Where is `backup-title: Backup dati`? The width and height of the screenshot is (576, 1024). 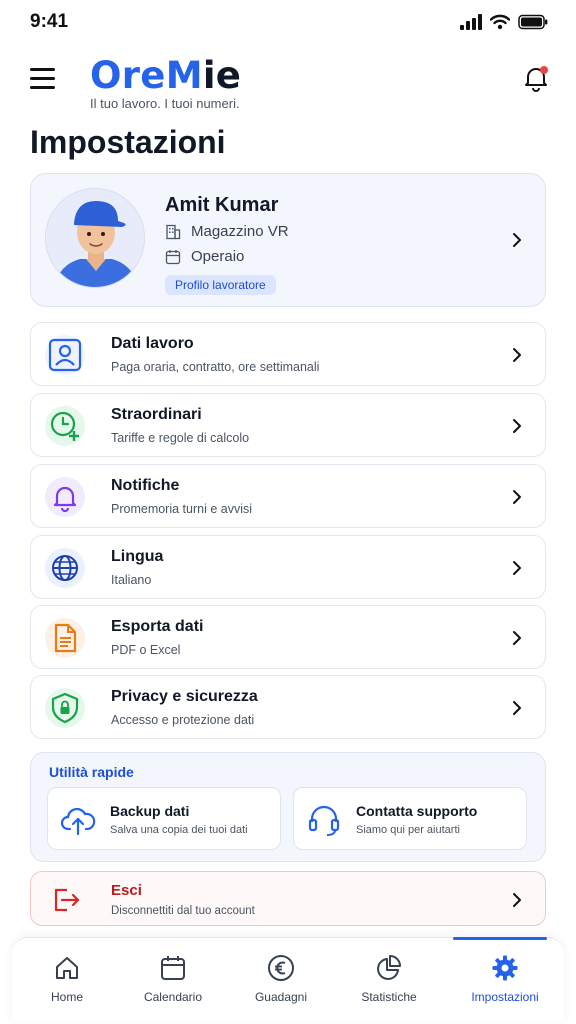
backup-title: Backup dati is located at coordinates (150, 811).